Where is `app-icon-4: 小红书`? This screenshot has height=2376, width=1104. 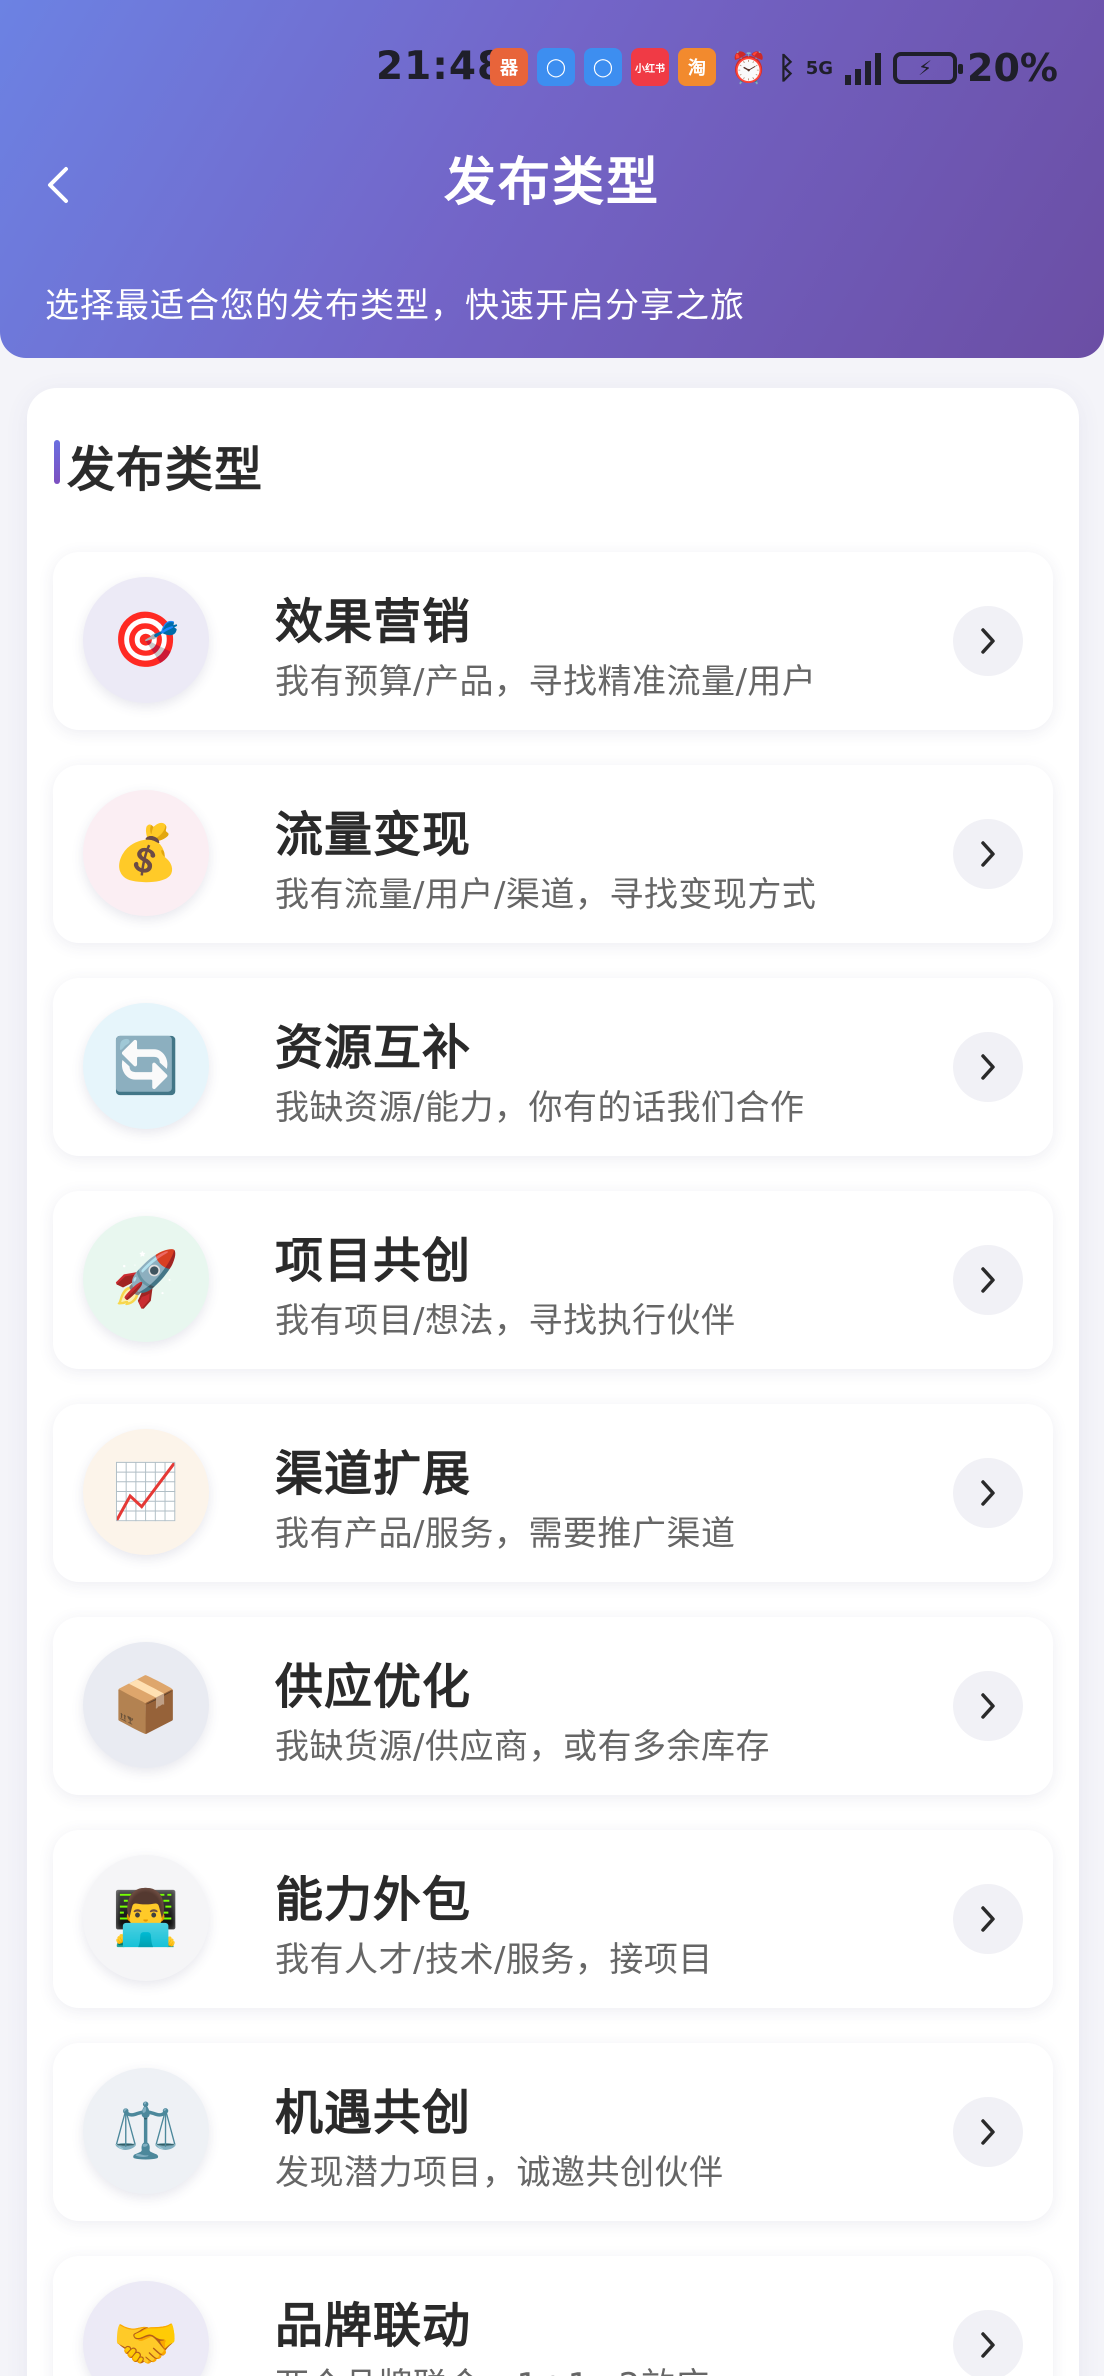 app-icon-4: 小红书 is located at coordinates (650, 67).